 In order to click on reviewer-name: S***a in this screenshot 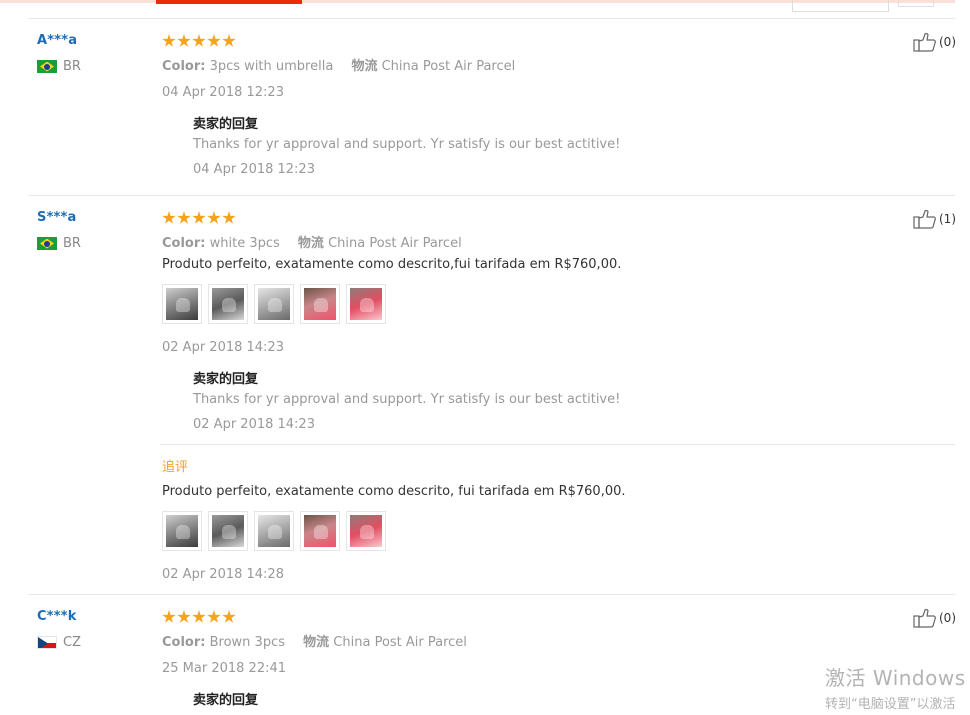, I will do `click(57, 217)`.